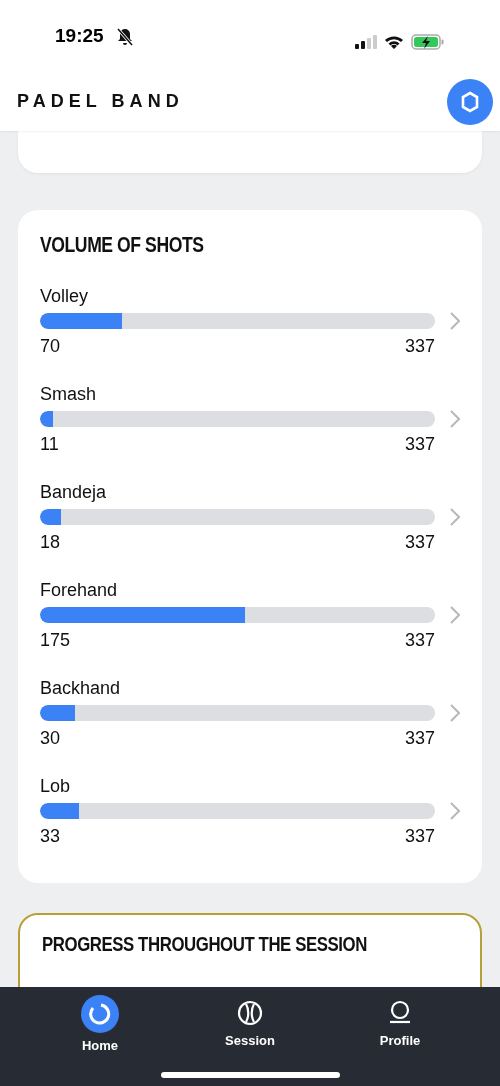 The height and width of the screenshot is (1086, 500). I want to click on tab: Profile, so click(400, 1025).